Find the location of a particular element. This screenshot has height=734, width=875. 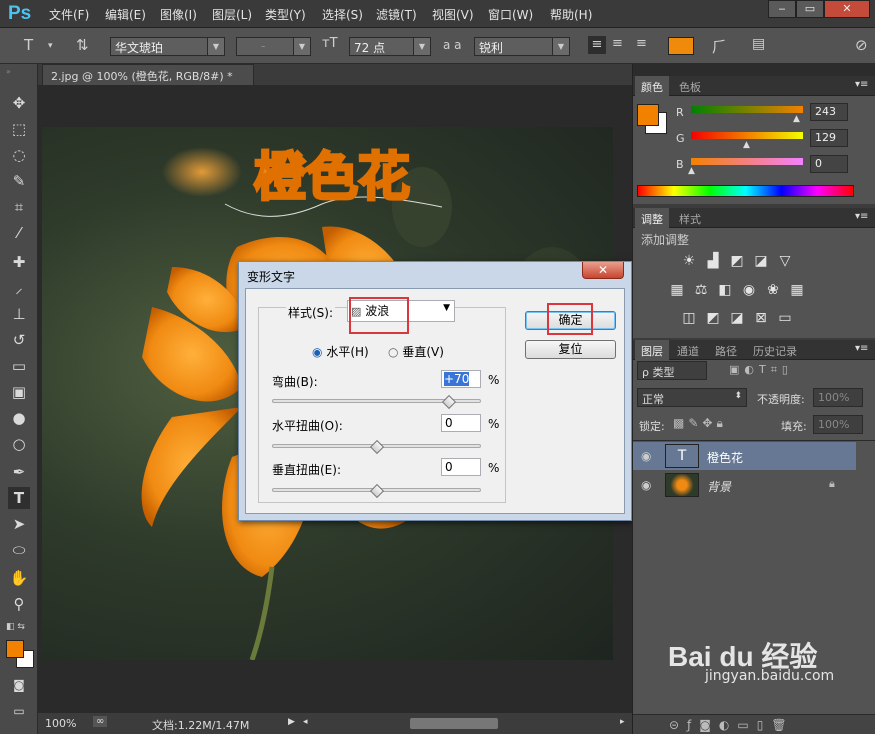

healing-tool-icon: ✚ is located at coordinates (19, 262).